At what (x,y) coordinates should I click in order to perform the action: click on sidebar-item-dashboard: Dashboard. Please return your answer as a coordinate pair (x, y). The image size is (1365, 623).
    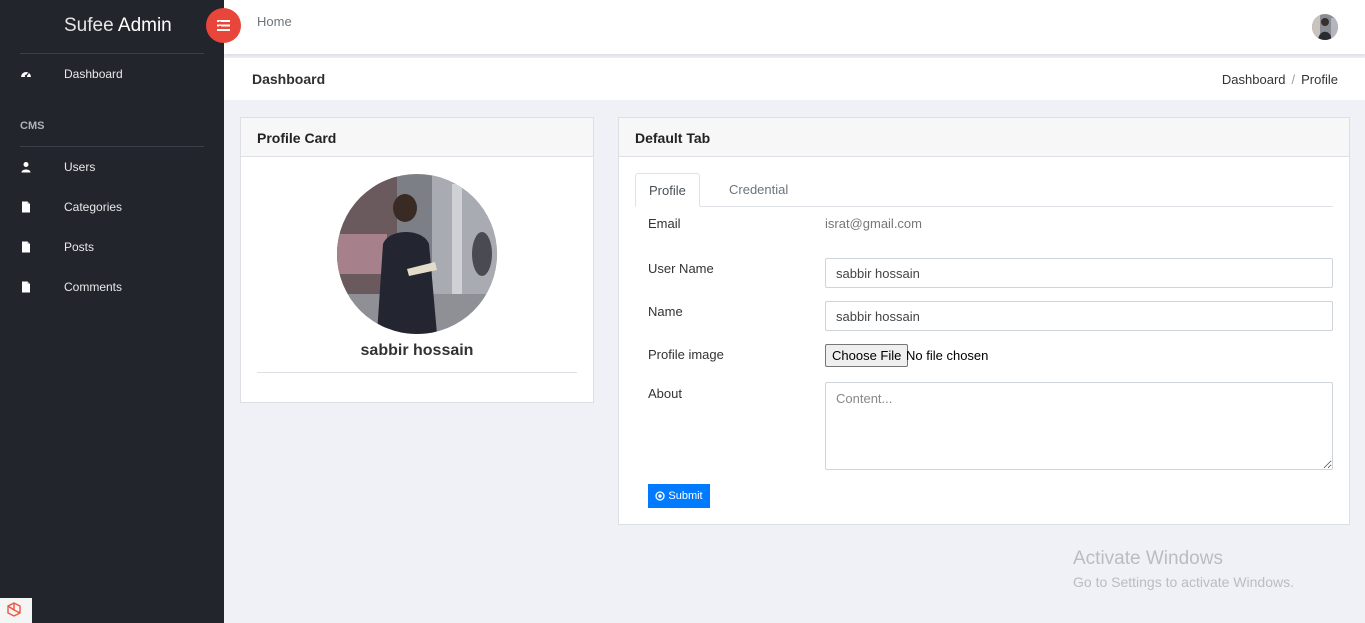
    Looking at the image, I should click on (112, 74).